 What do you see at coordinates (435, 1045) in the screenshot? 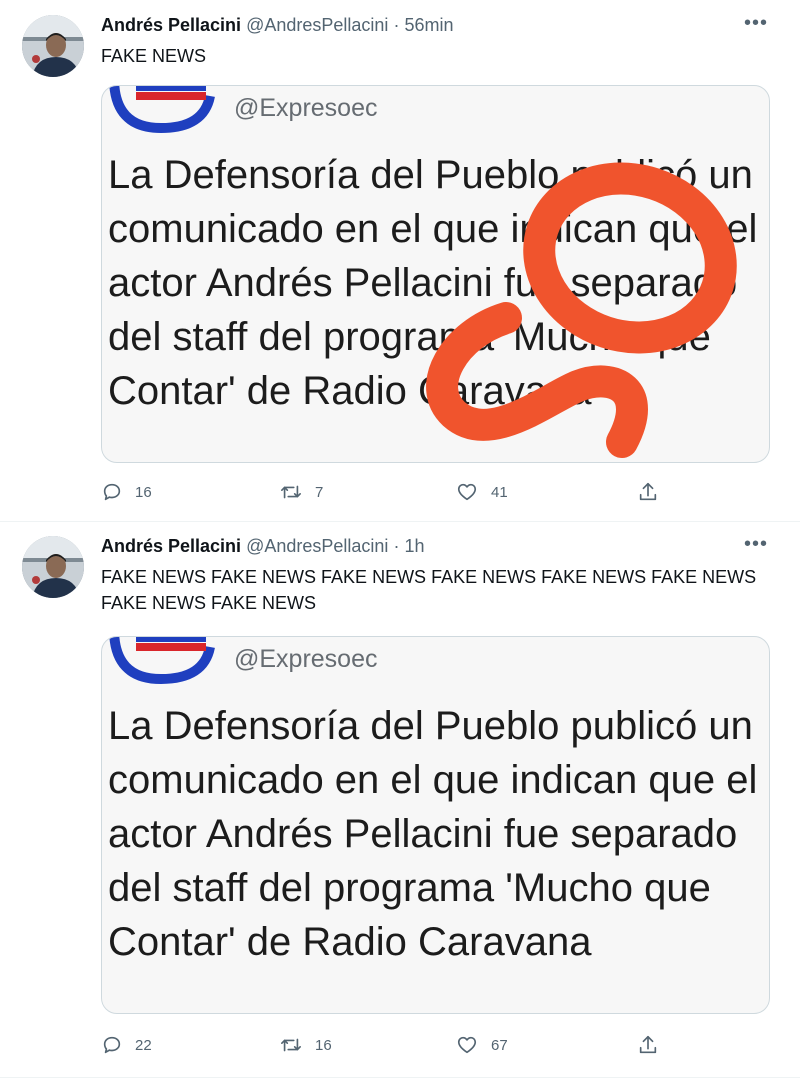
I see `tweet-actions: 22 16 67` at bounding box center [435, 1045].